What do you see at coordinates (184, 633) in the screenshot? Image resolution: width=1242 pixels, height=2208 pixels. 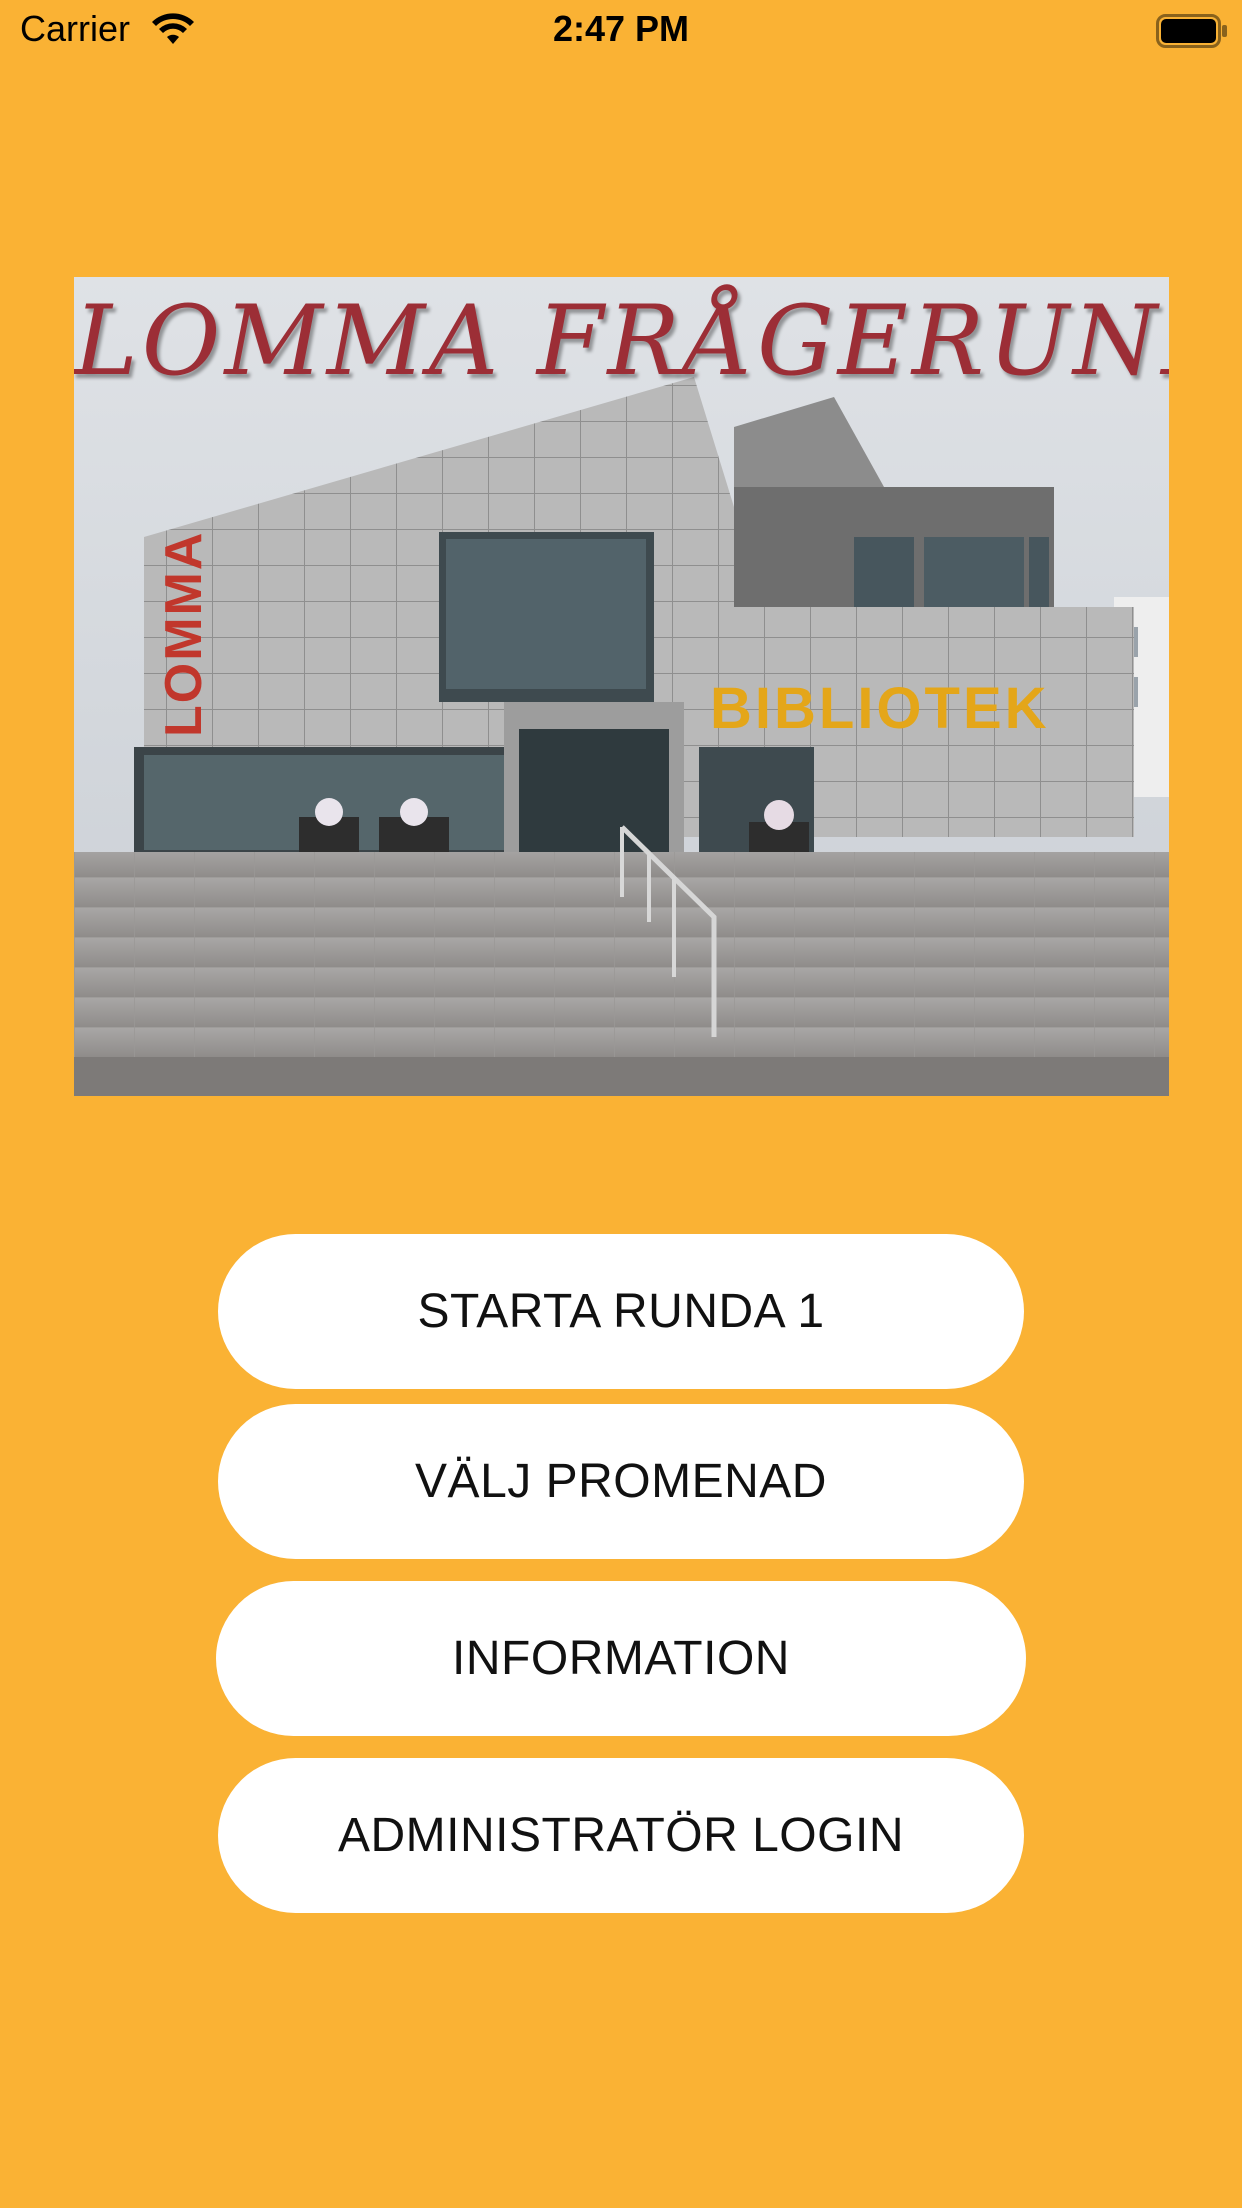 I see `building-sign-lomma: LOMMA` at bounding box center [184, 633].